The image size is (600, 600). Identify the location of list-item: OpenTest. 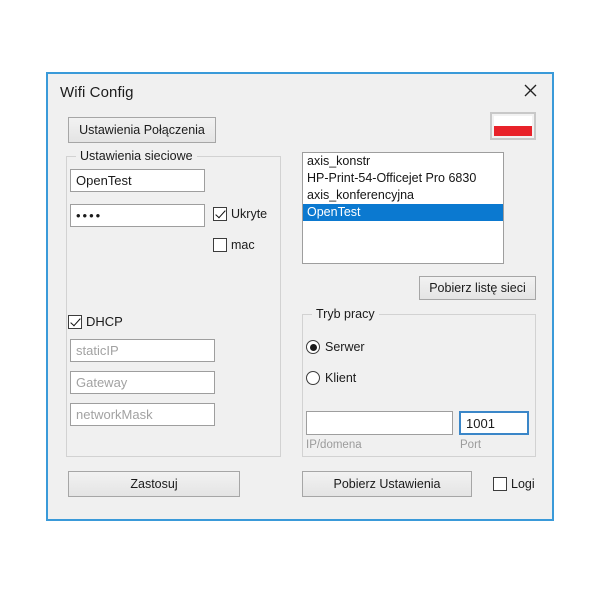
(403, 212).